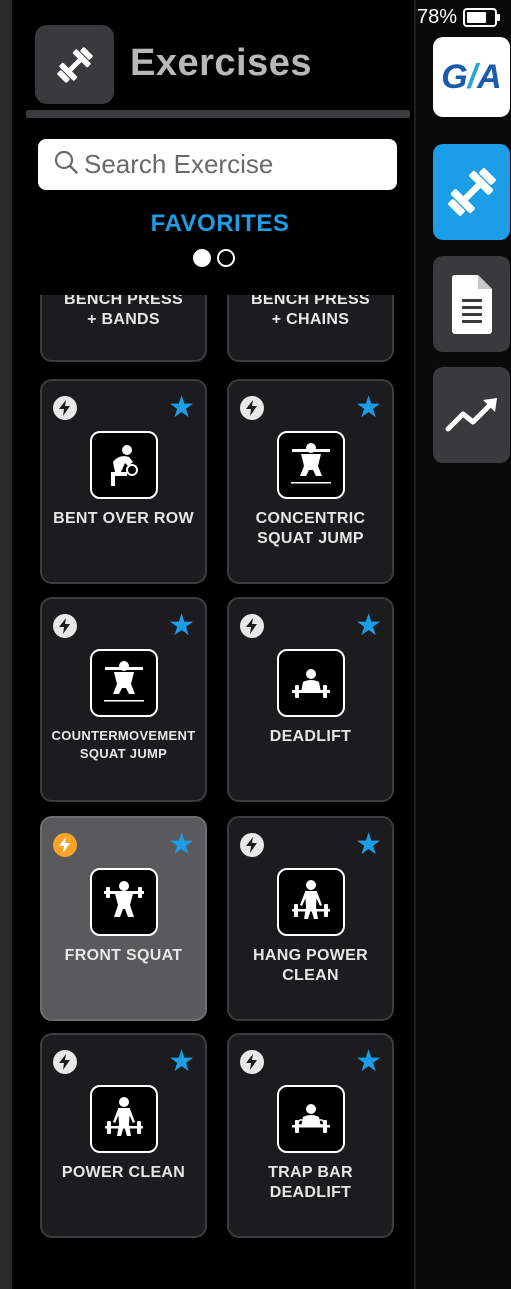 This screenshot has width=511, height=1289. I want to click on bent-over-row-icon, so click(123, 465).